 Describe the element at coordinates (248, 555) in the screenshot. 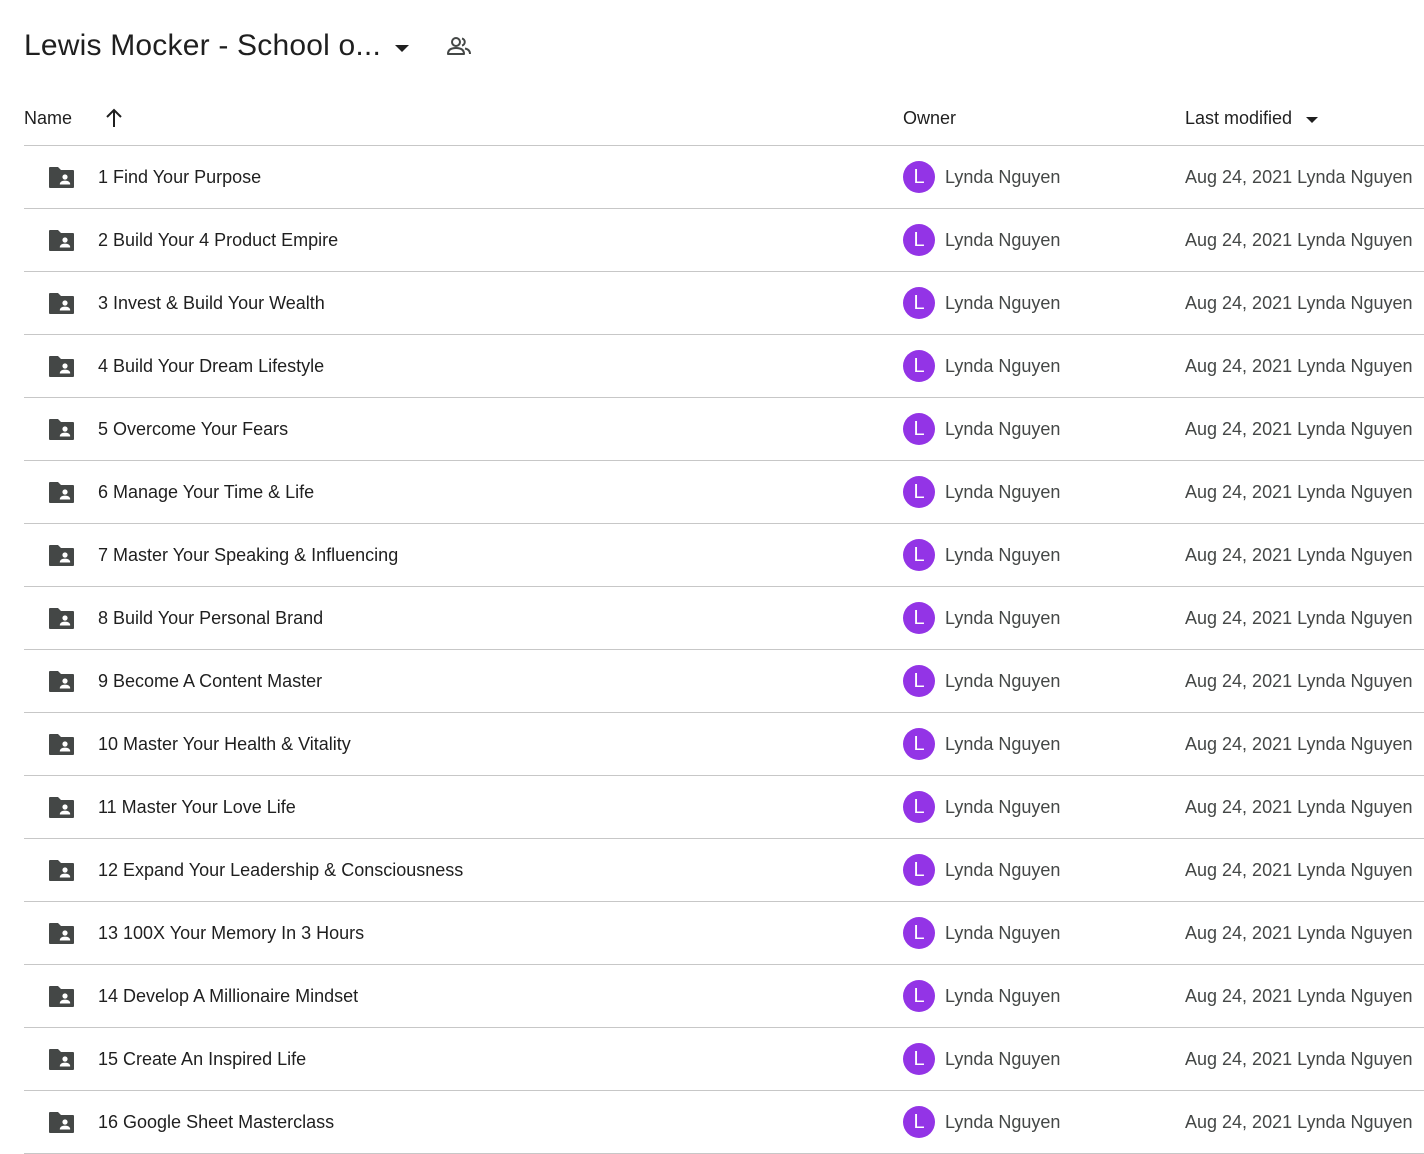

I see `file-name: 7 Master Your Speaking & Influencing` at that location.